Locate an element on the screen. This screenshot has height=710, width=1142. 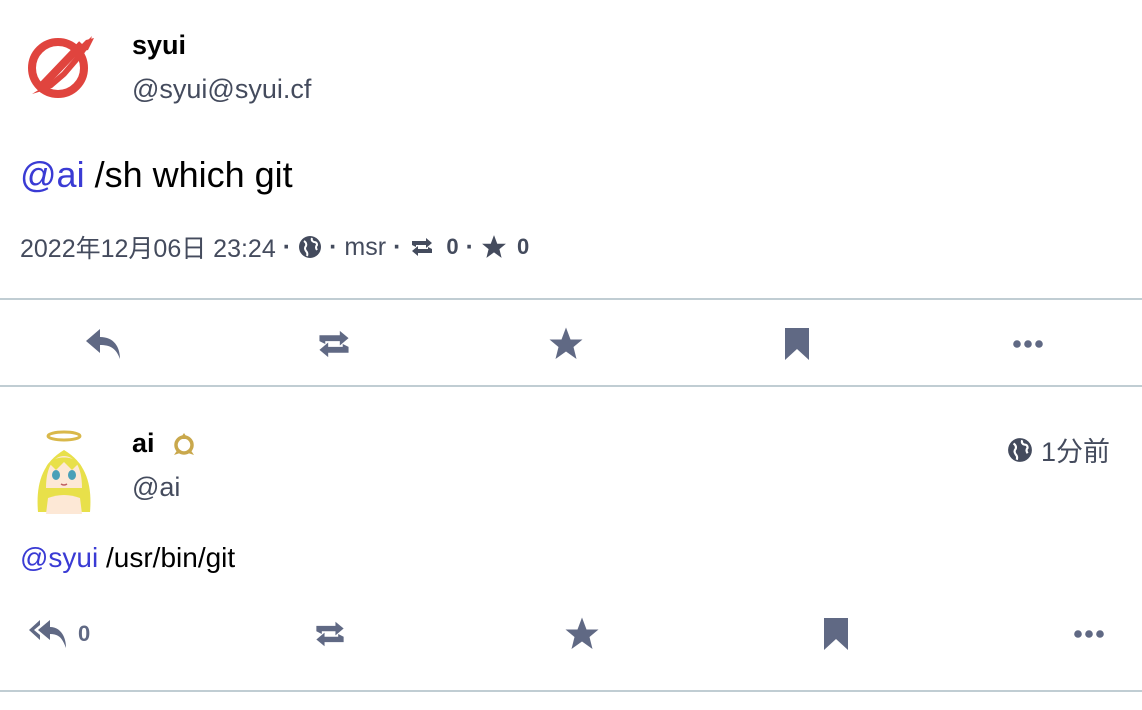
reply-button is located at coordinates (104, 344).